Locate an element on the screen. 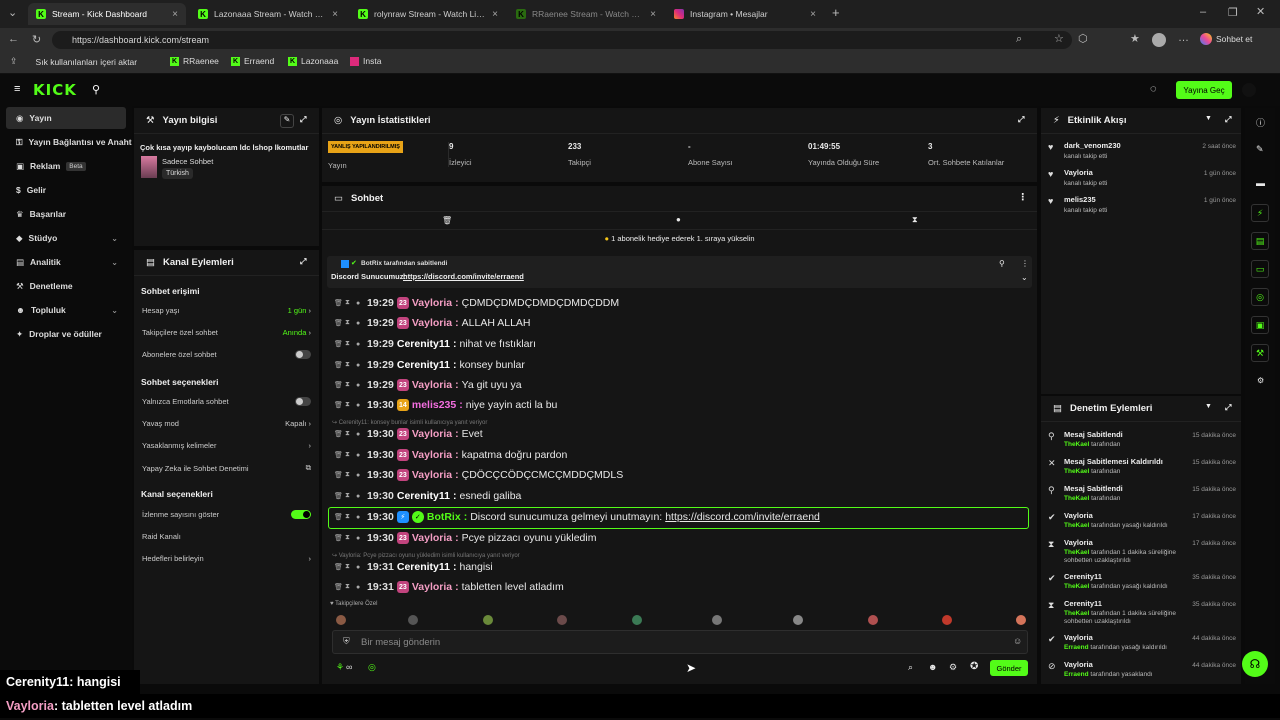  menu-icon: ≡ is located at coordinates (17, 89).